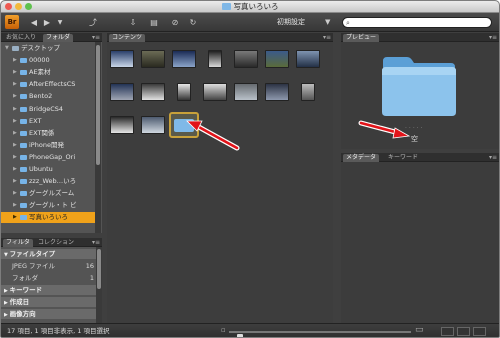  Describe the element at coordinates (56, 243) in the screenshot. I see `tab-collections: コレクション` at that location.